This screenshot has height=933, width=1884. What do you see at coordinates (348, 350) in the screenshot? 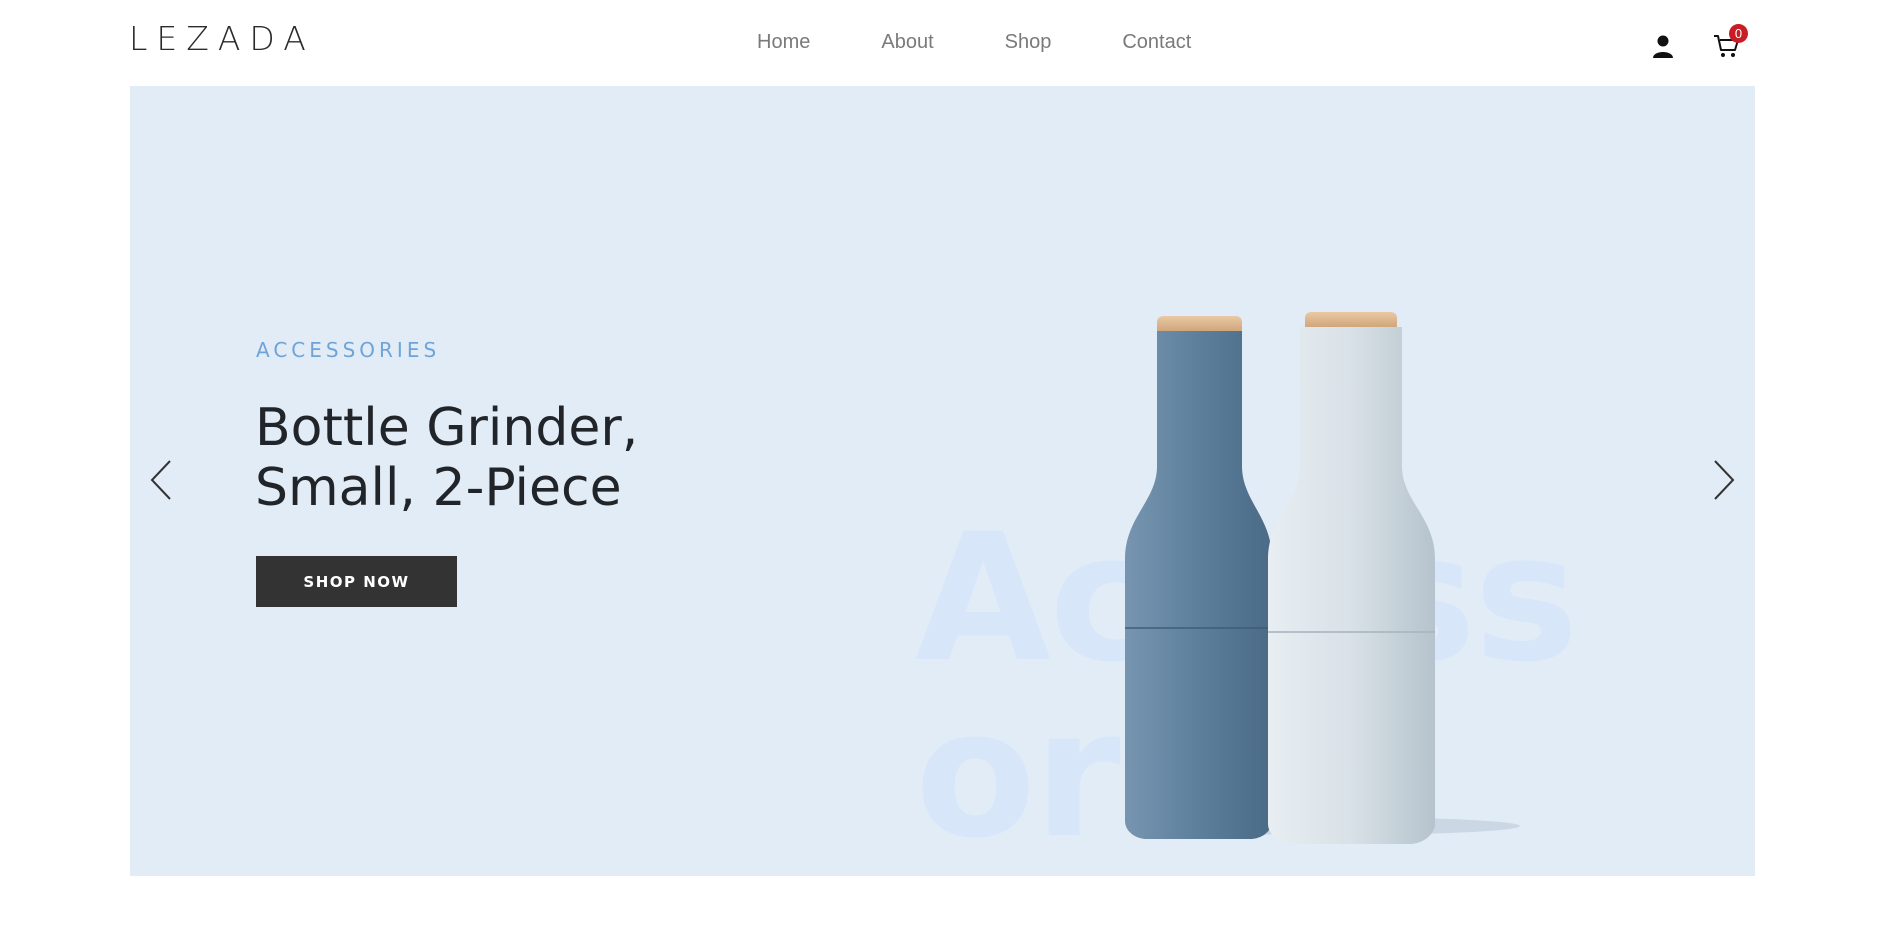
I see `hero-category-label: ACCESSORIES` at bounding box center [348, 350].